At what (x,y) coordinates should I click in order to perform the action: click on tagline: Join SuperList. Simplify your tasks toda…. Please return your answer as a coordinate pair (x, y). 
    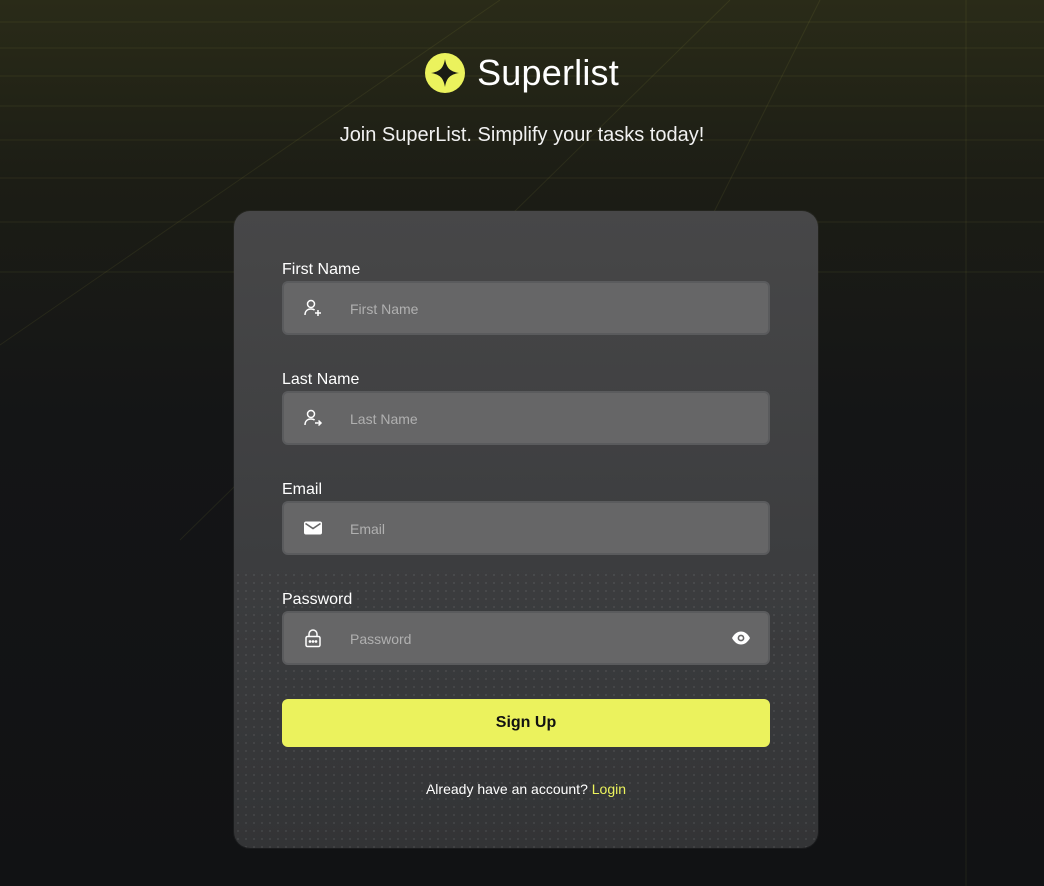
    Looking at the image, I should click on (522, 135).